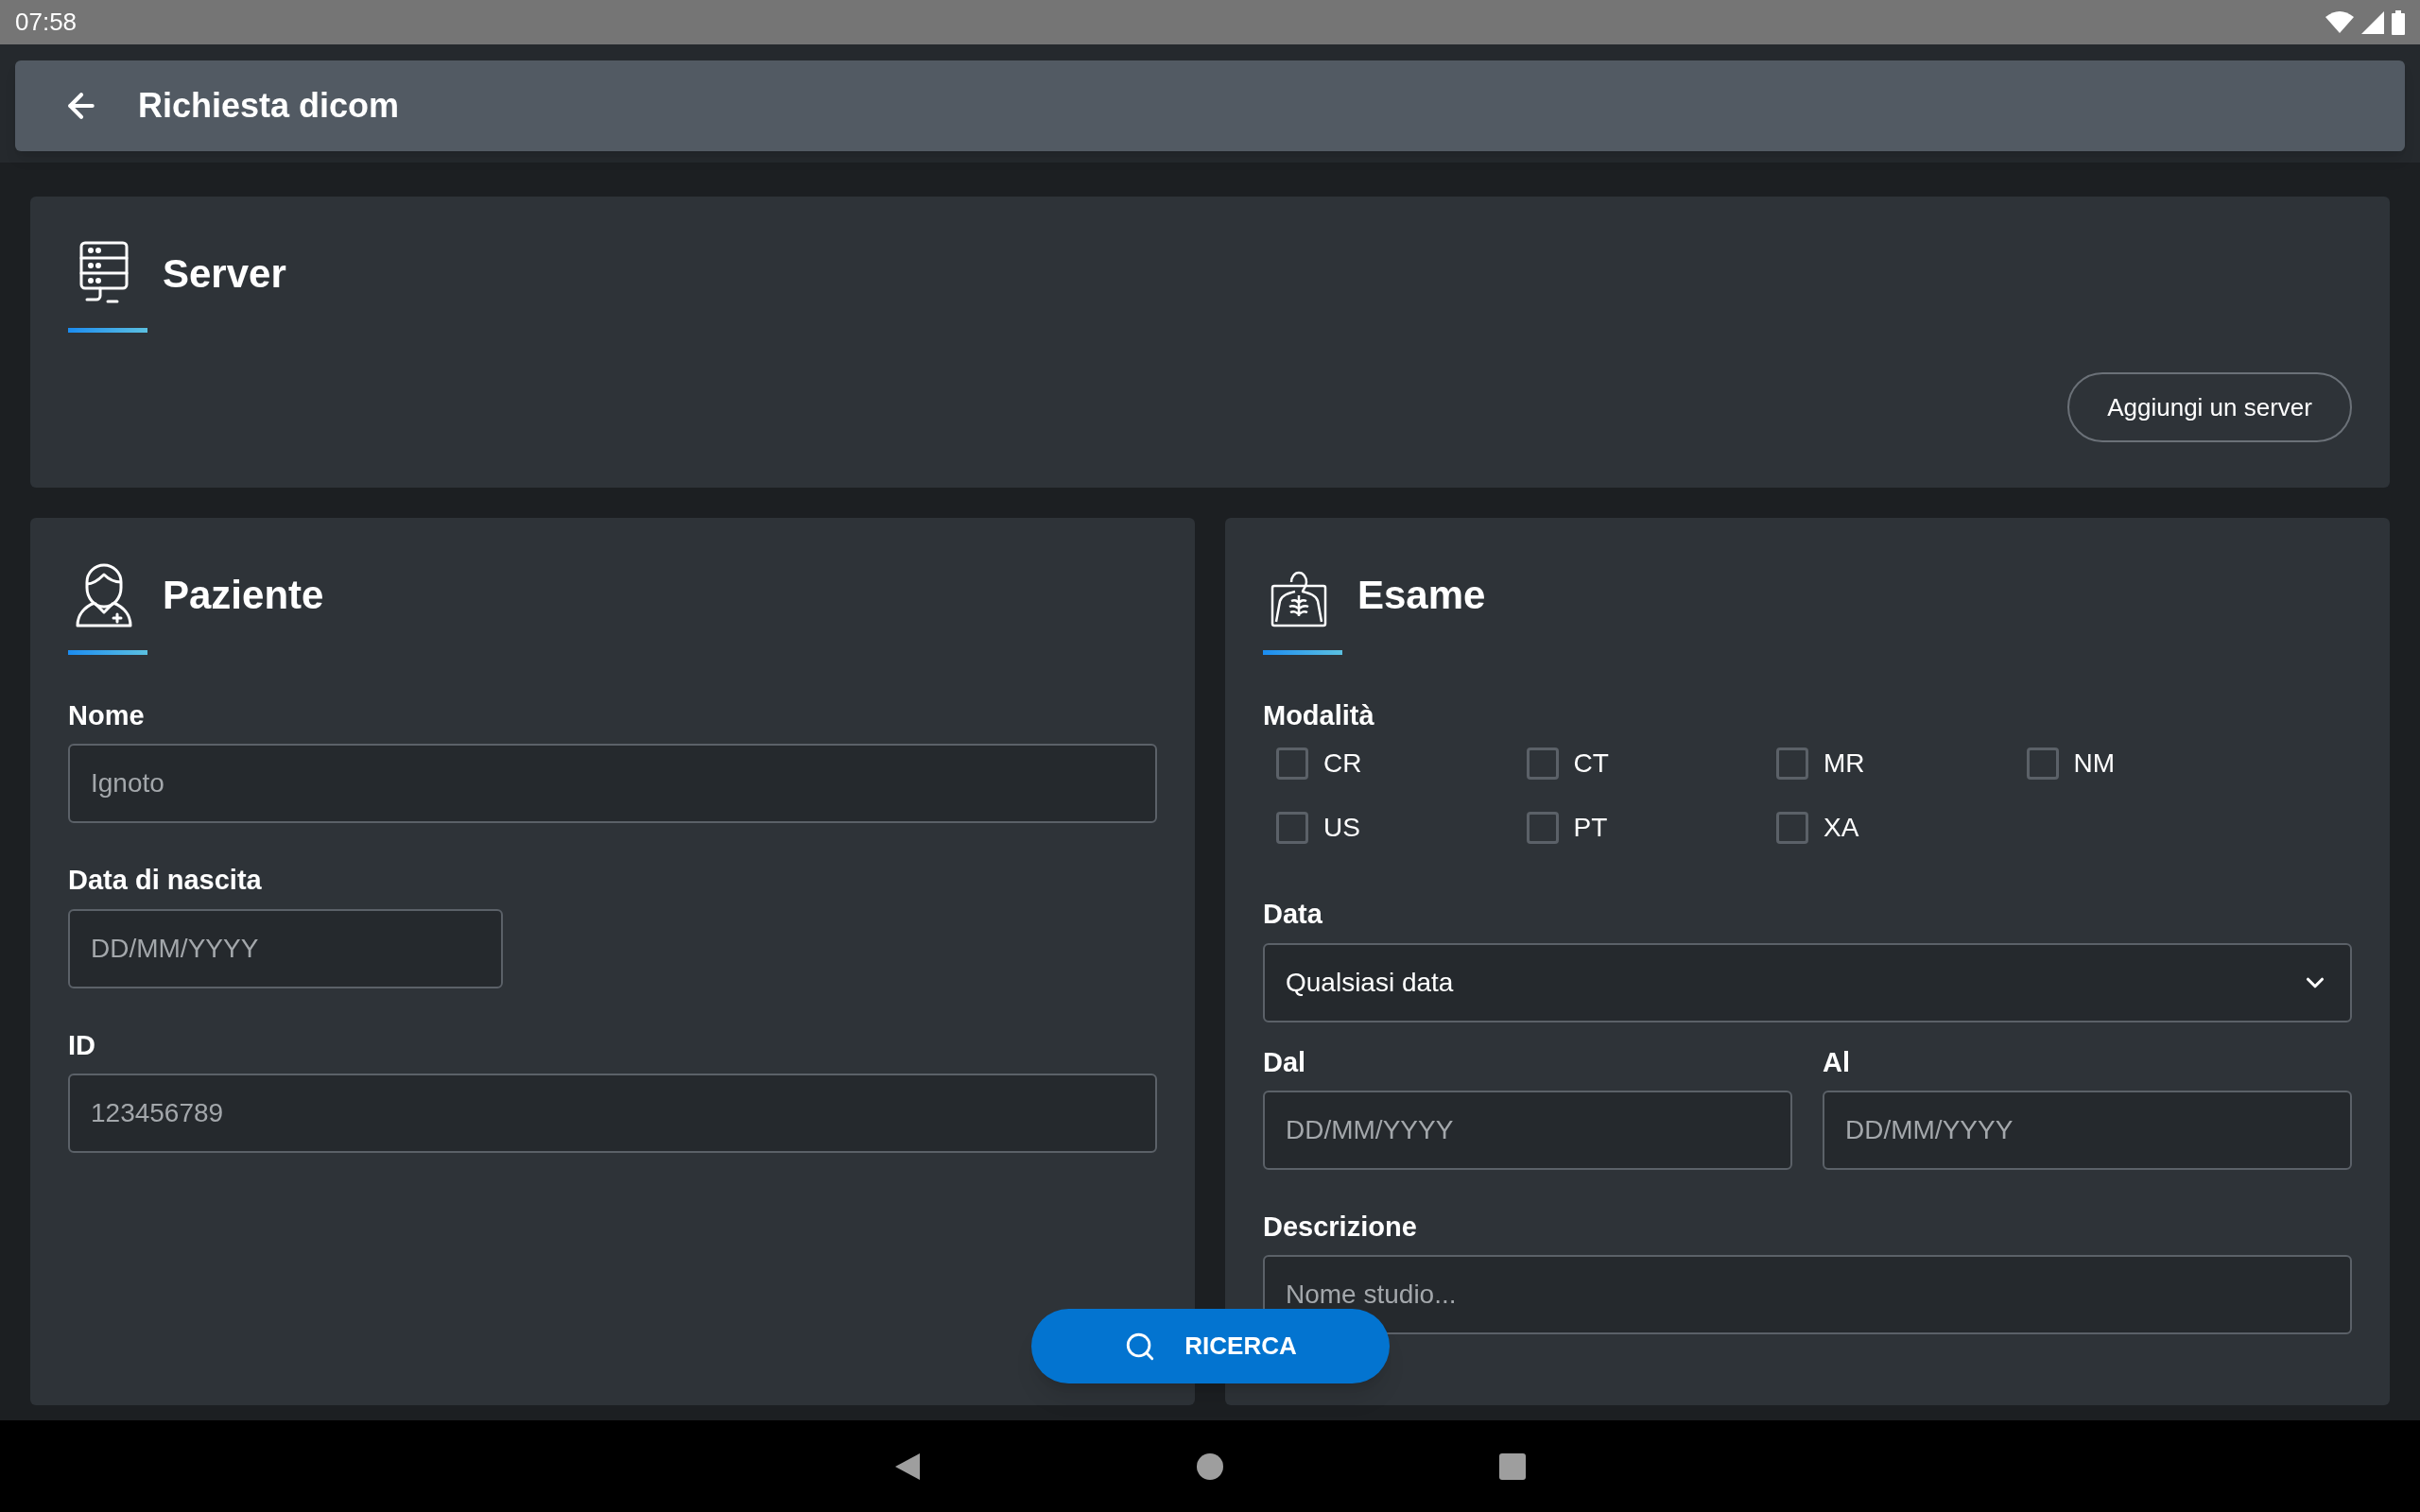 The height and width of the screenshot is (1512, 2420). What do you see at coordinates (907, 1466) in the screenshot?
I see `back-nav-icon` at bounding box center [907, 1466].